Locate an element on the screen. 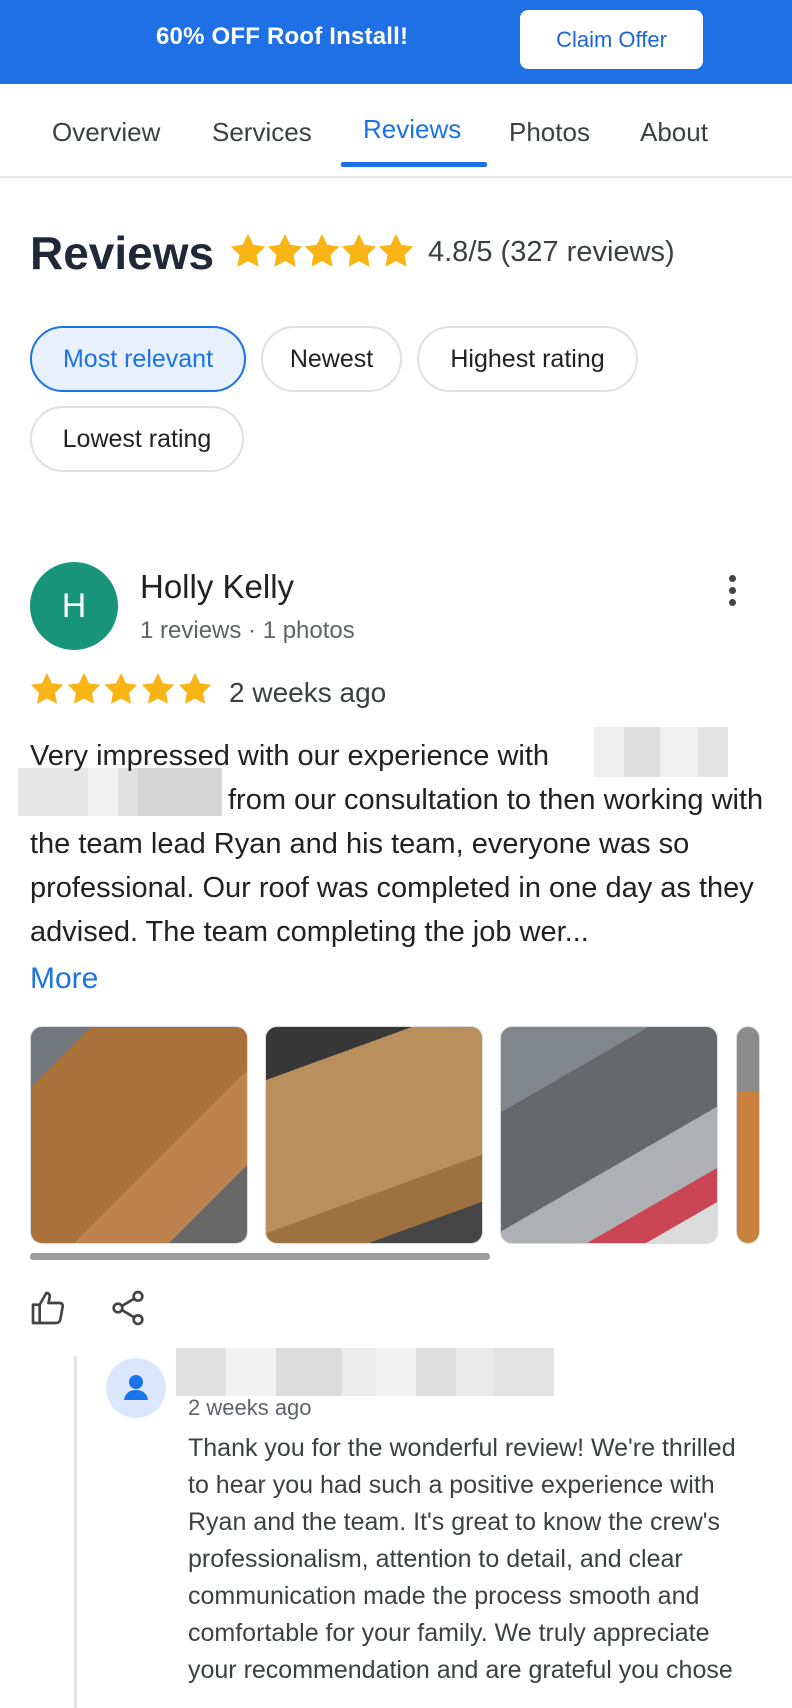 This screenshot has width=792, height=1708. tab-about: About is located at coordinates (674, 132).